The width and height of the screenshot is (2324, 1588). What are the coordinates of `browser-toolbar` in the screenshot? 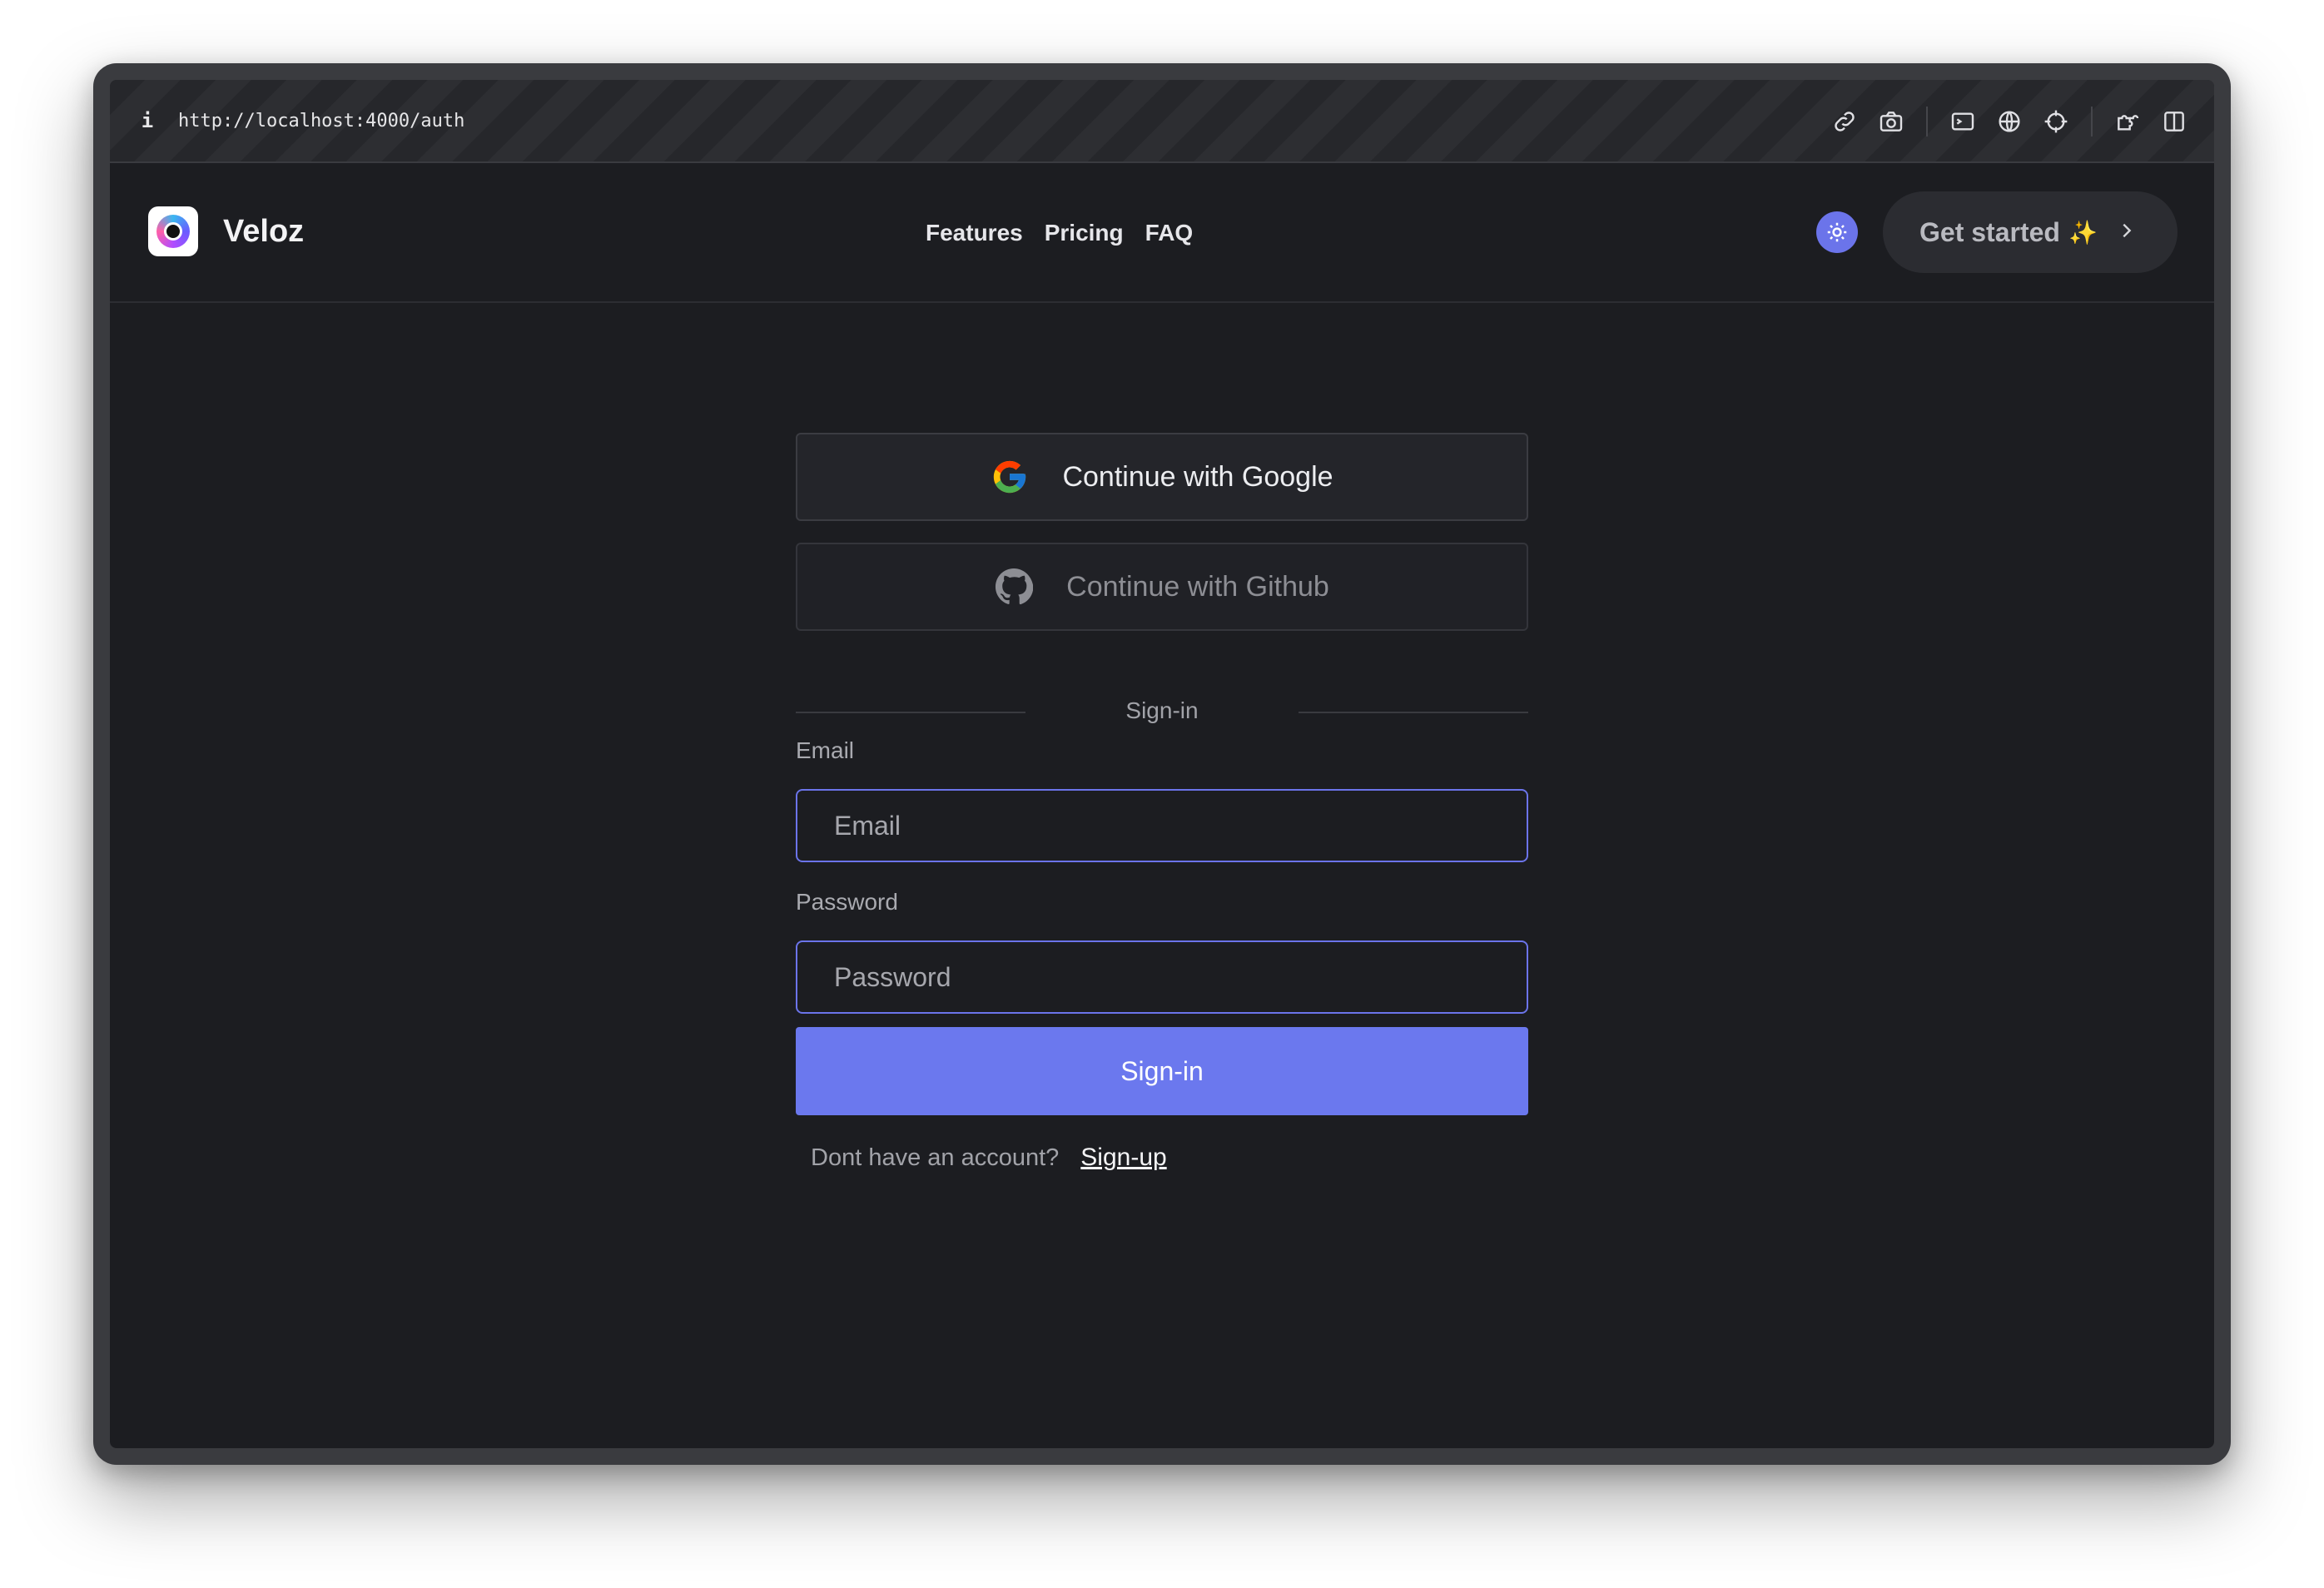 It's located at (2009, 121).